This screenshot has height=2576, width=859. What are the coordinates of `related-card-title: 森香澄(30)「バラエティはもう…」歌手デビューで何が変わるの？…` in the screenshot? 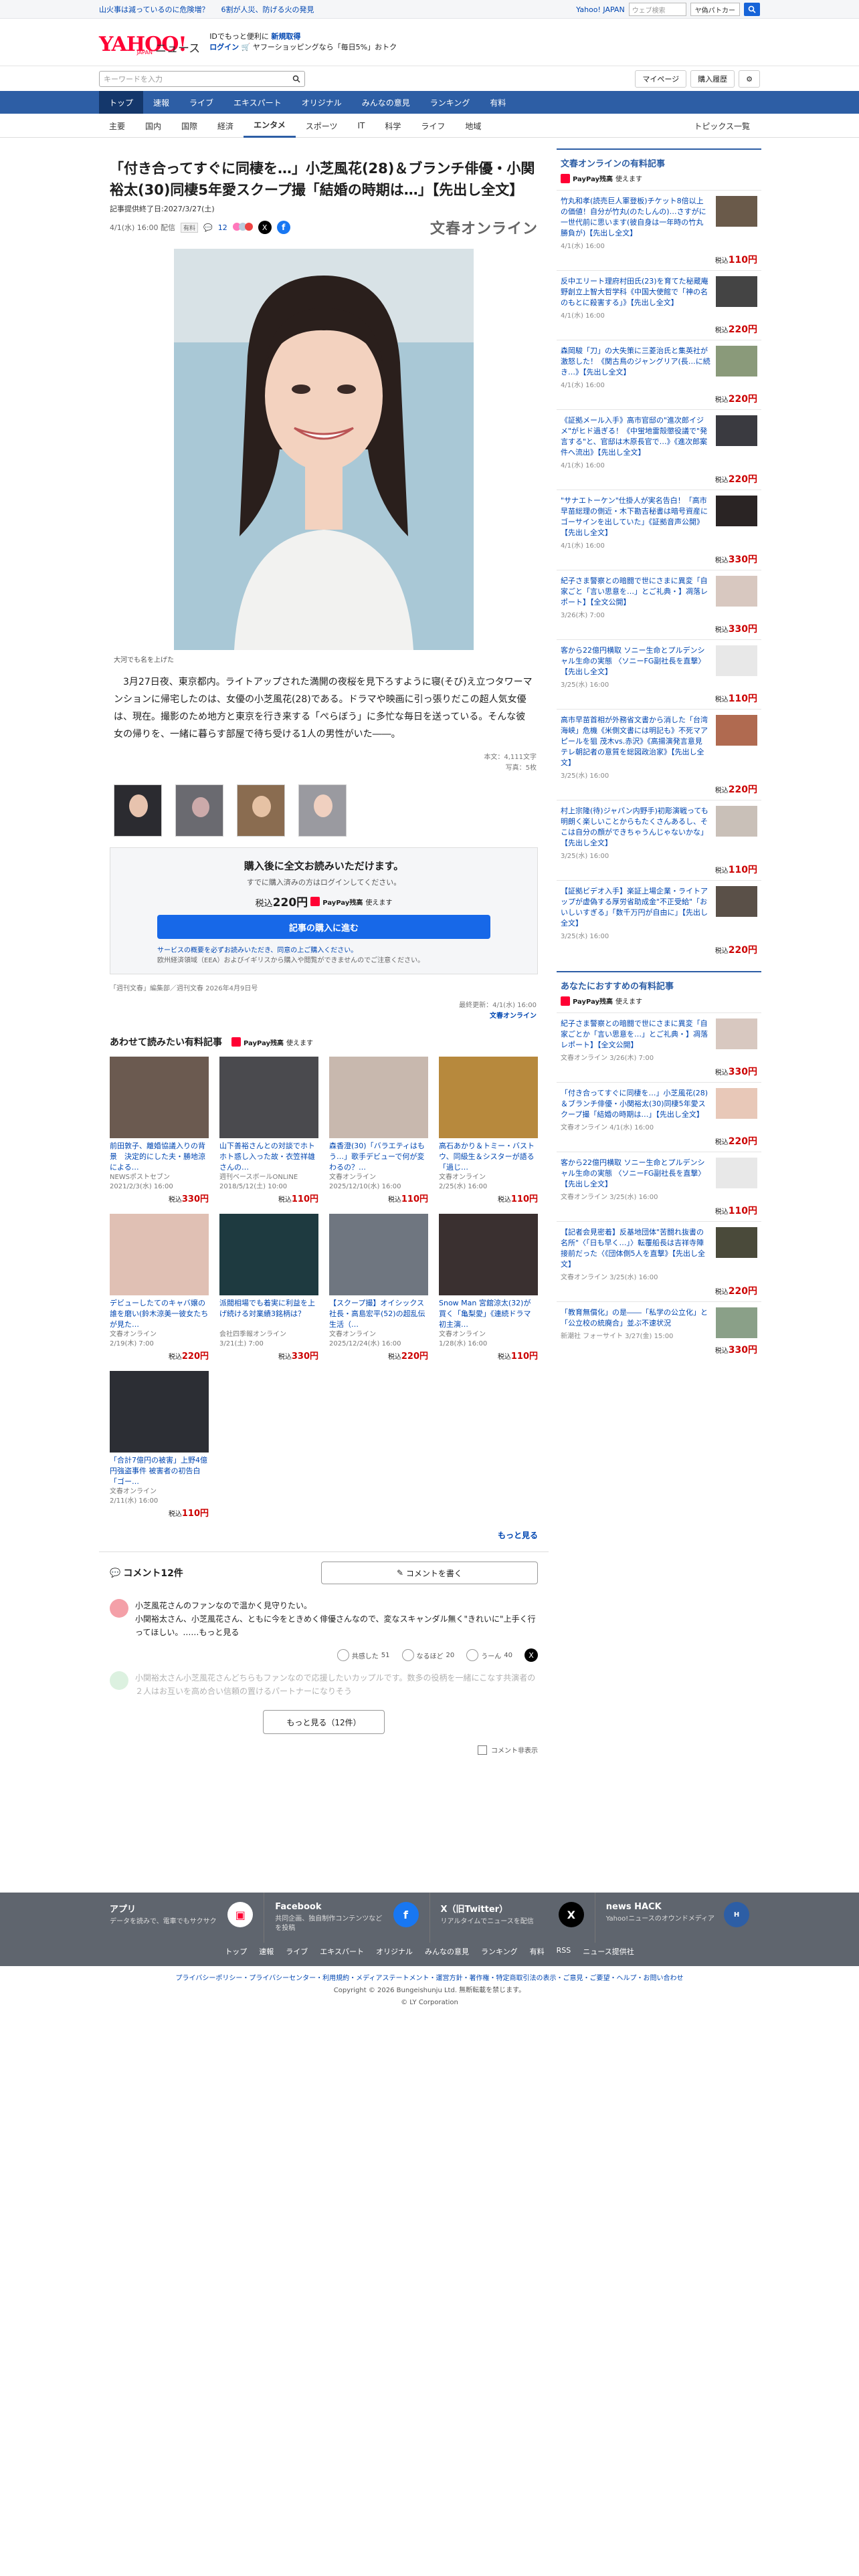 It's located at (378, 1157).